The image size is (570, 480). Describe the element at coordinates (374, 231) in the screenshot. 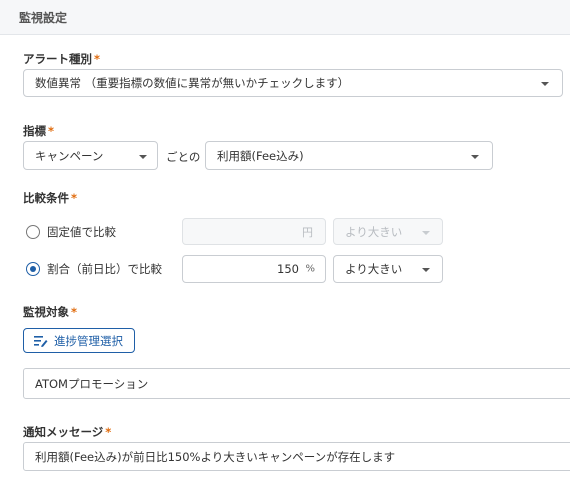

I see `fixed-operator-value: より大きい` at that location.